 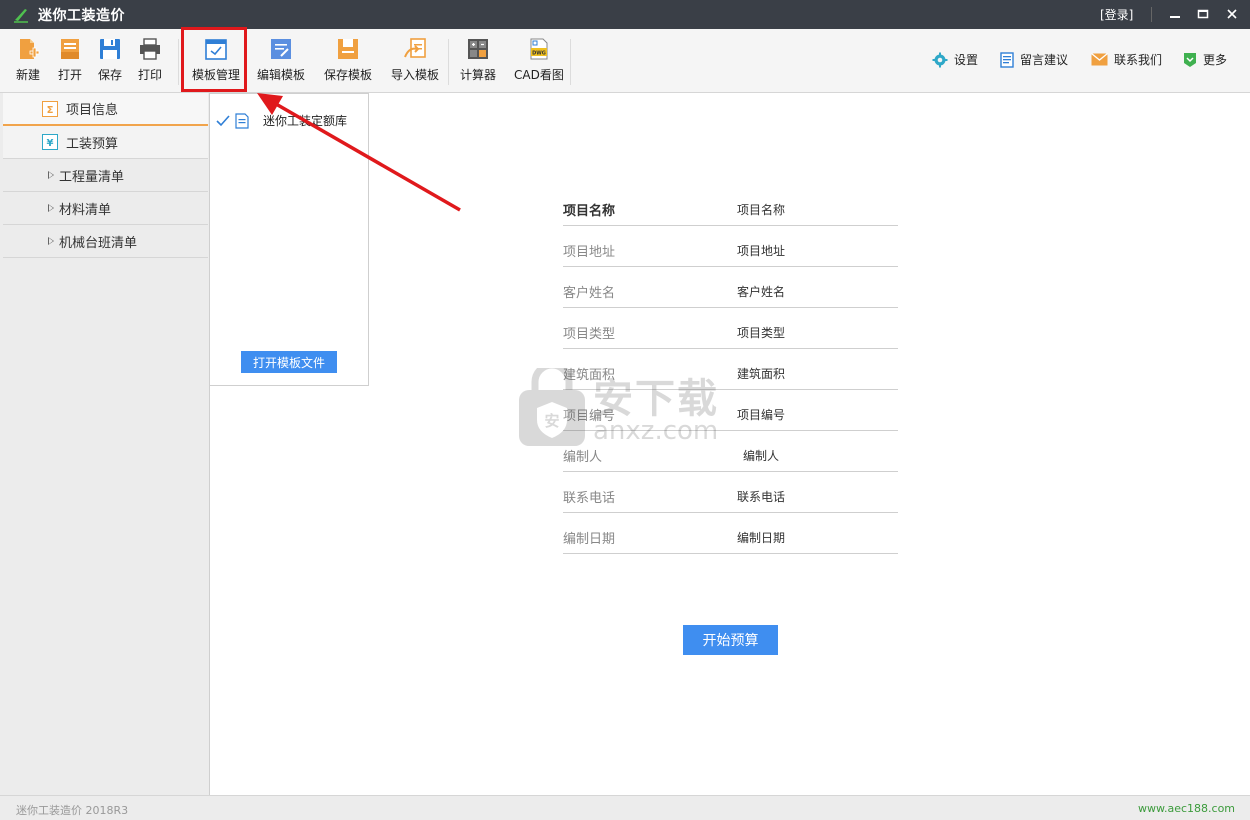 What do you see at coordinates (289, 239) in the screenshot?
I see `template-dropdown: 迷你工装定额库 打开模板文件` at bounding box center [289, 239].